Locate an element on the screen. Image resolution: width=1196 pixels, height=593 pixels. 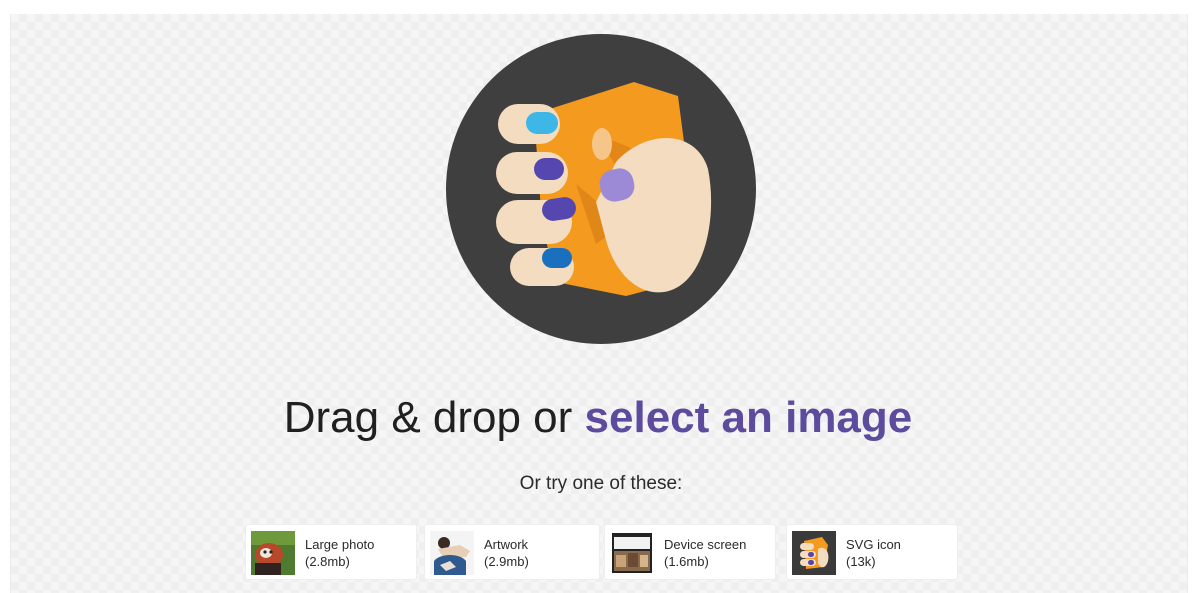
headline-prefix: Drag & drop or is located at coordinates (428, 417).